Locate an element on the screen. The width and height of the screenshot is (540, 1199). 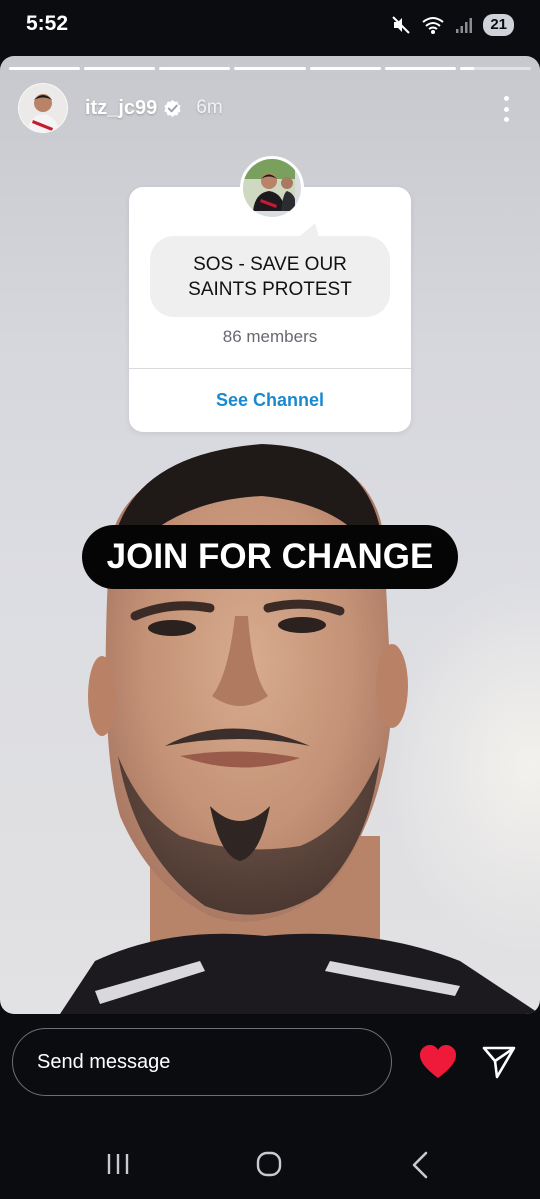
mute-icon is located at coordinates (401, 25).